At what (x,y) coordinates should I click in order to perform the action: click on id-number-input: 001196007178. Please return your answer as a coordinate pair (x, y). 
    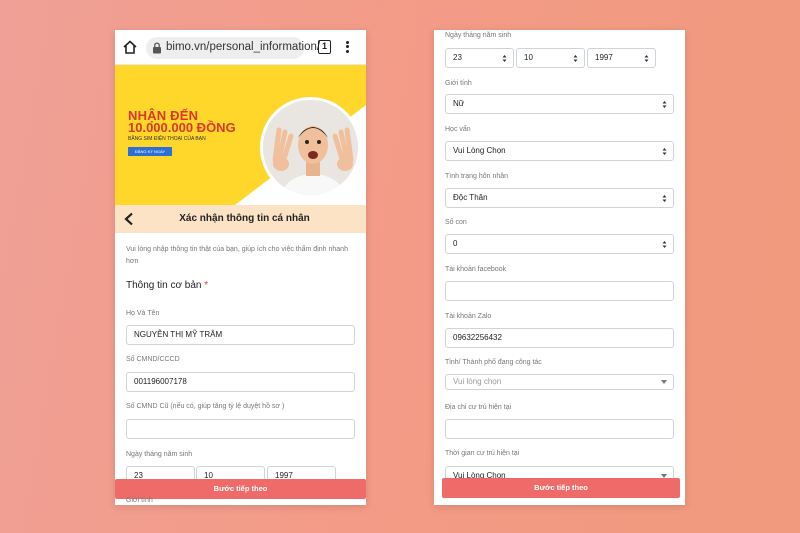
    Looking at the image, I should click on (240, 382).